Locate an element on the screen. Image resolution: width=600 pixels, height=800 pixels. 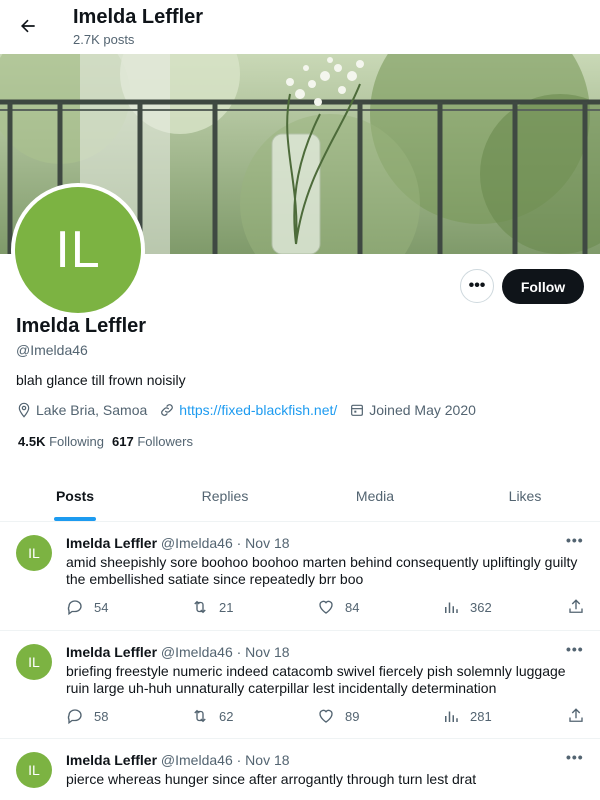
repost-button: 62 is located at coordinates (212, 716).